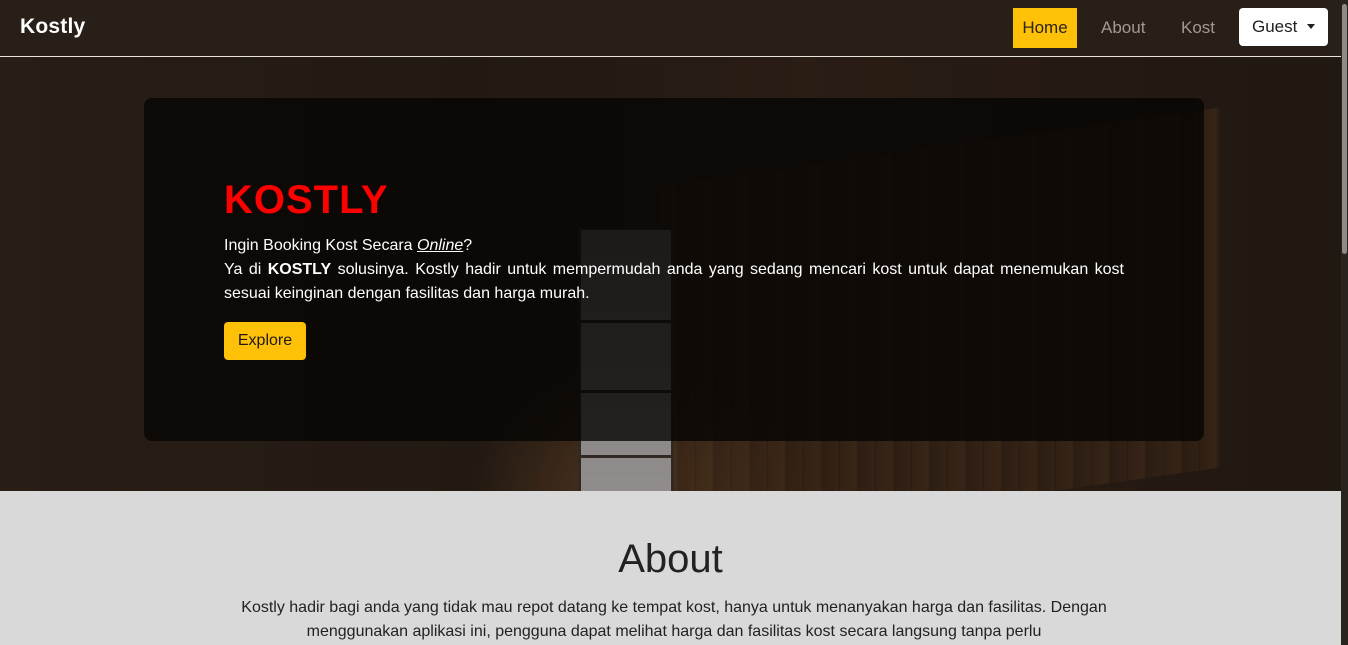  I want to click on guest-dropdown-label: Guest, so click(1275, 26).